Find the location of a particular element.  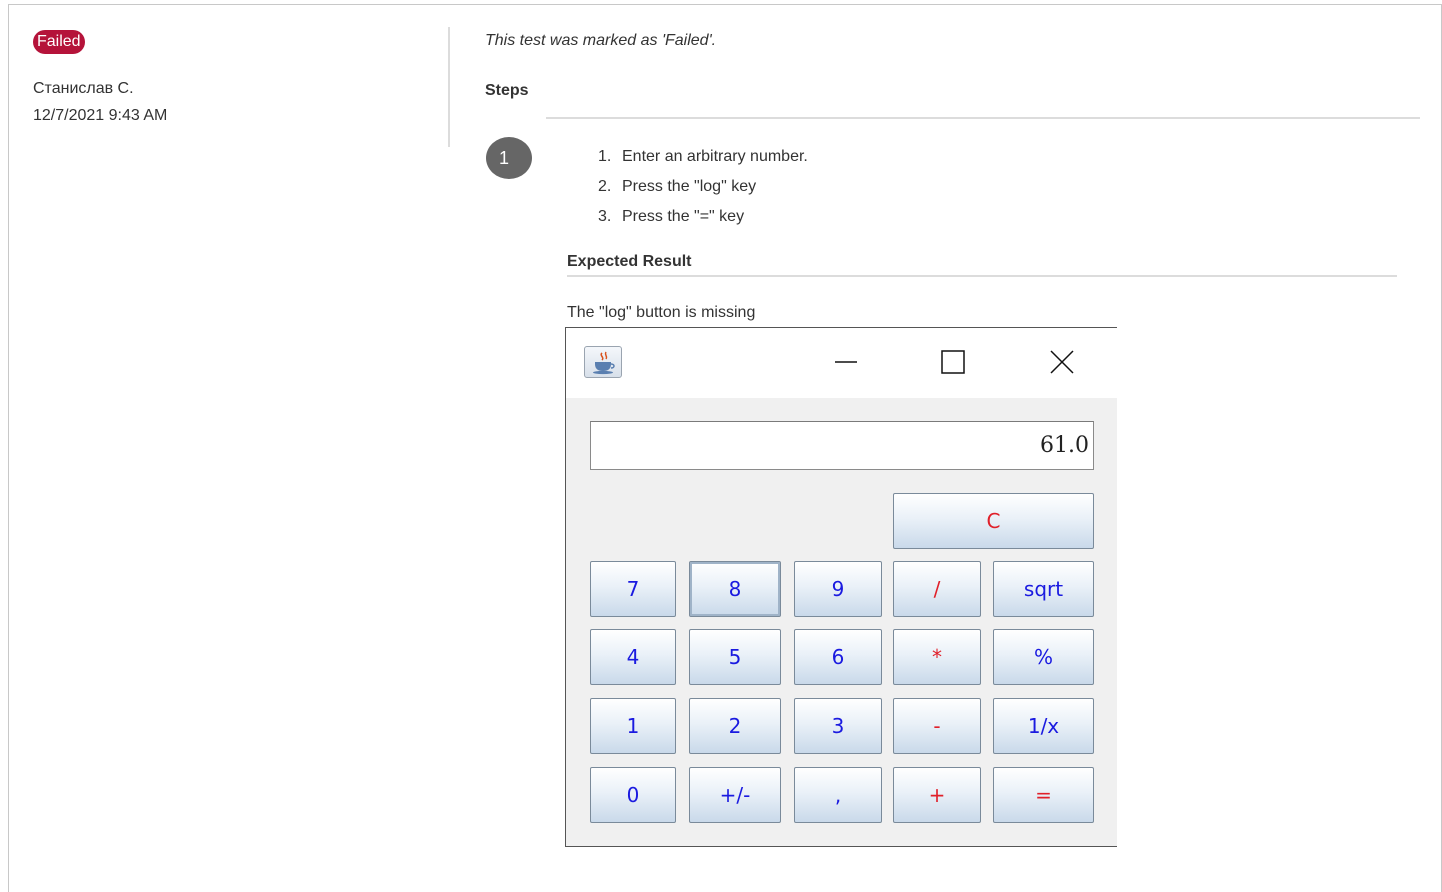

result-timestamp: 12/7/2021 9:43 AM is located at coordinates (100, 115).